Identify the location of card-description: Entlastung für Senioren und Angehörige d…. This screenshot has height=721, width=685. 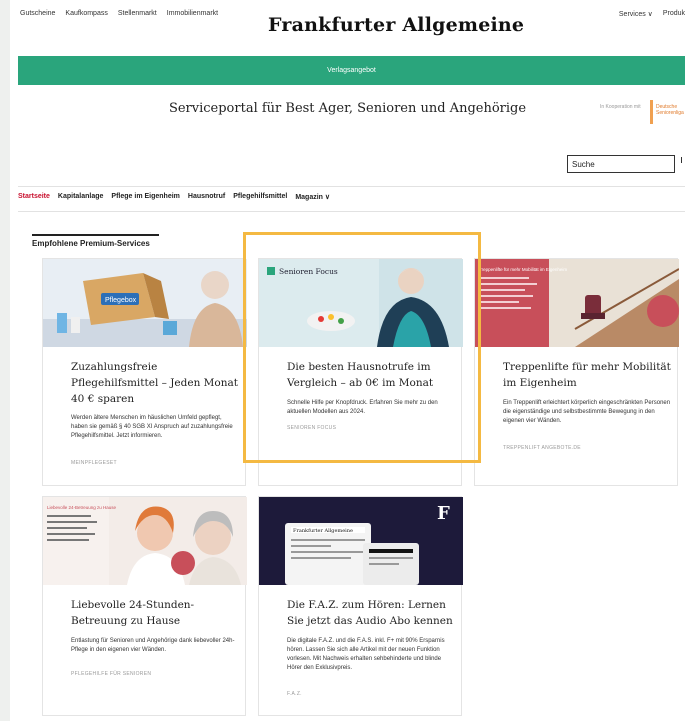
(153, 645).